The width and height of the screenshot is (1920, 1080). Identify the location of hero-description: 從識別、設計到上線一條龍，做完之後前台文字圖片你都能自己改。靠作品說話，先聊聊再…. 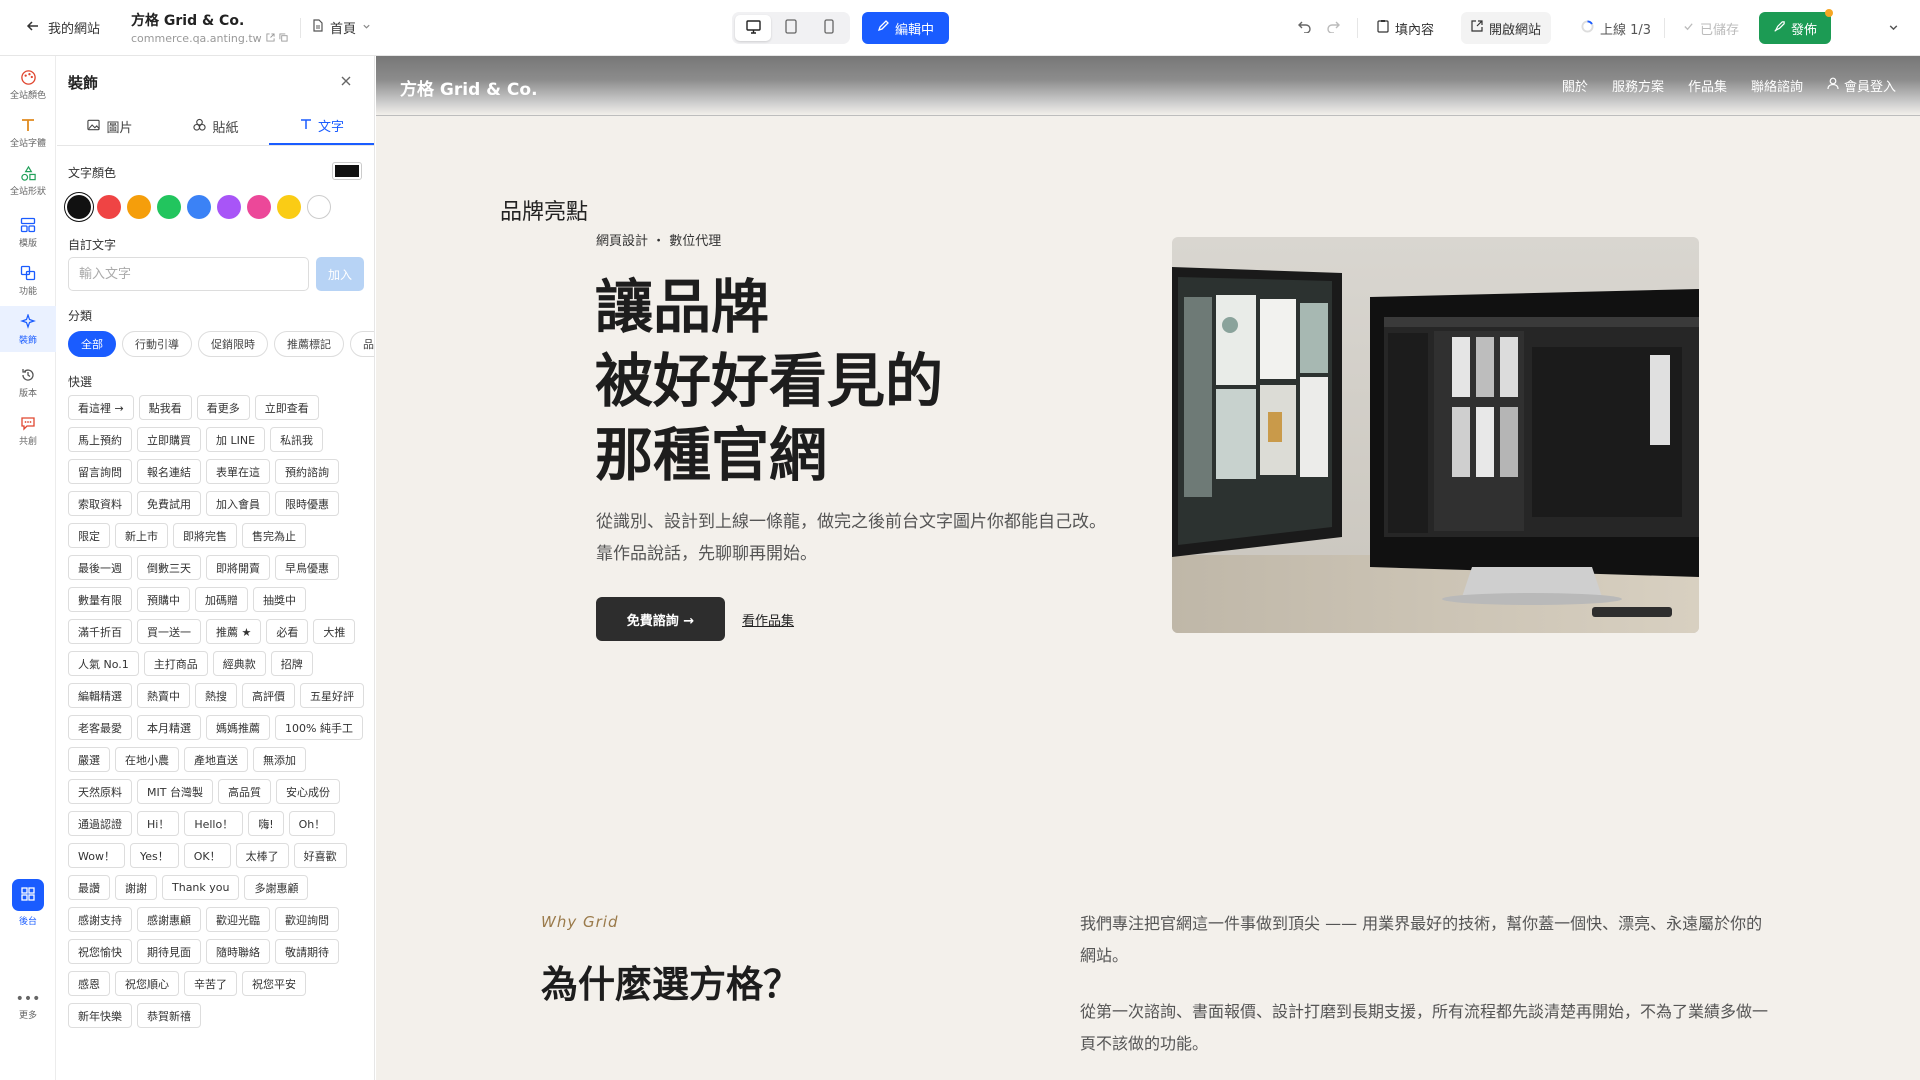
(856, 538).